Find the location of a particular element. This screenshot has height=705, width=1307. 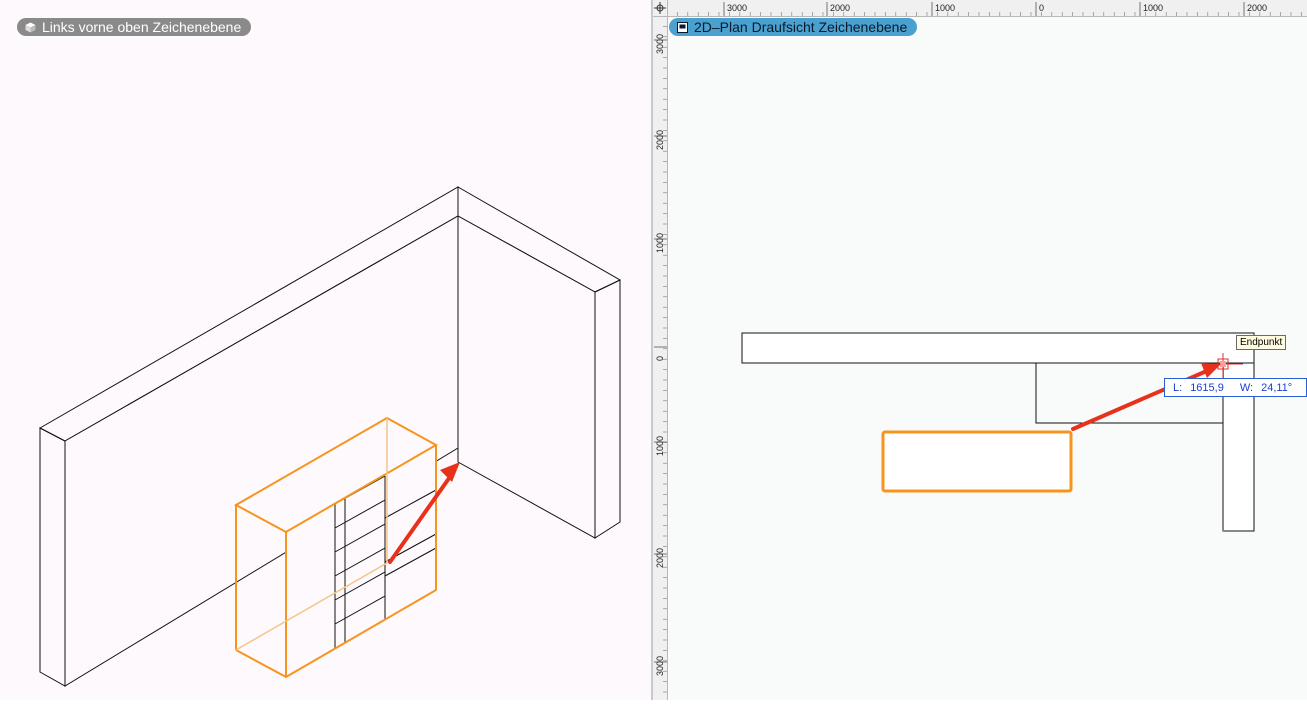

crosshair-icon is located at coordinates (660, 8).